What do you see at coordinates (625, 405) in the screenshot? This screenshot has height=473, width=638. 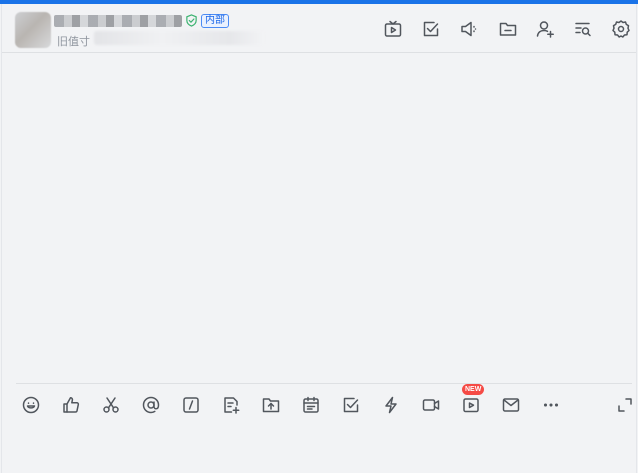 I see `expand-editor-icon` at bounding box center [625, 405].